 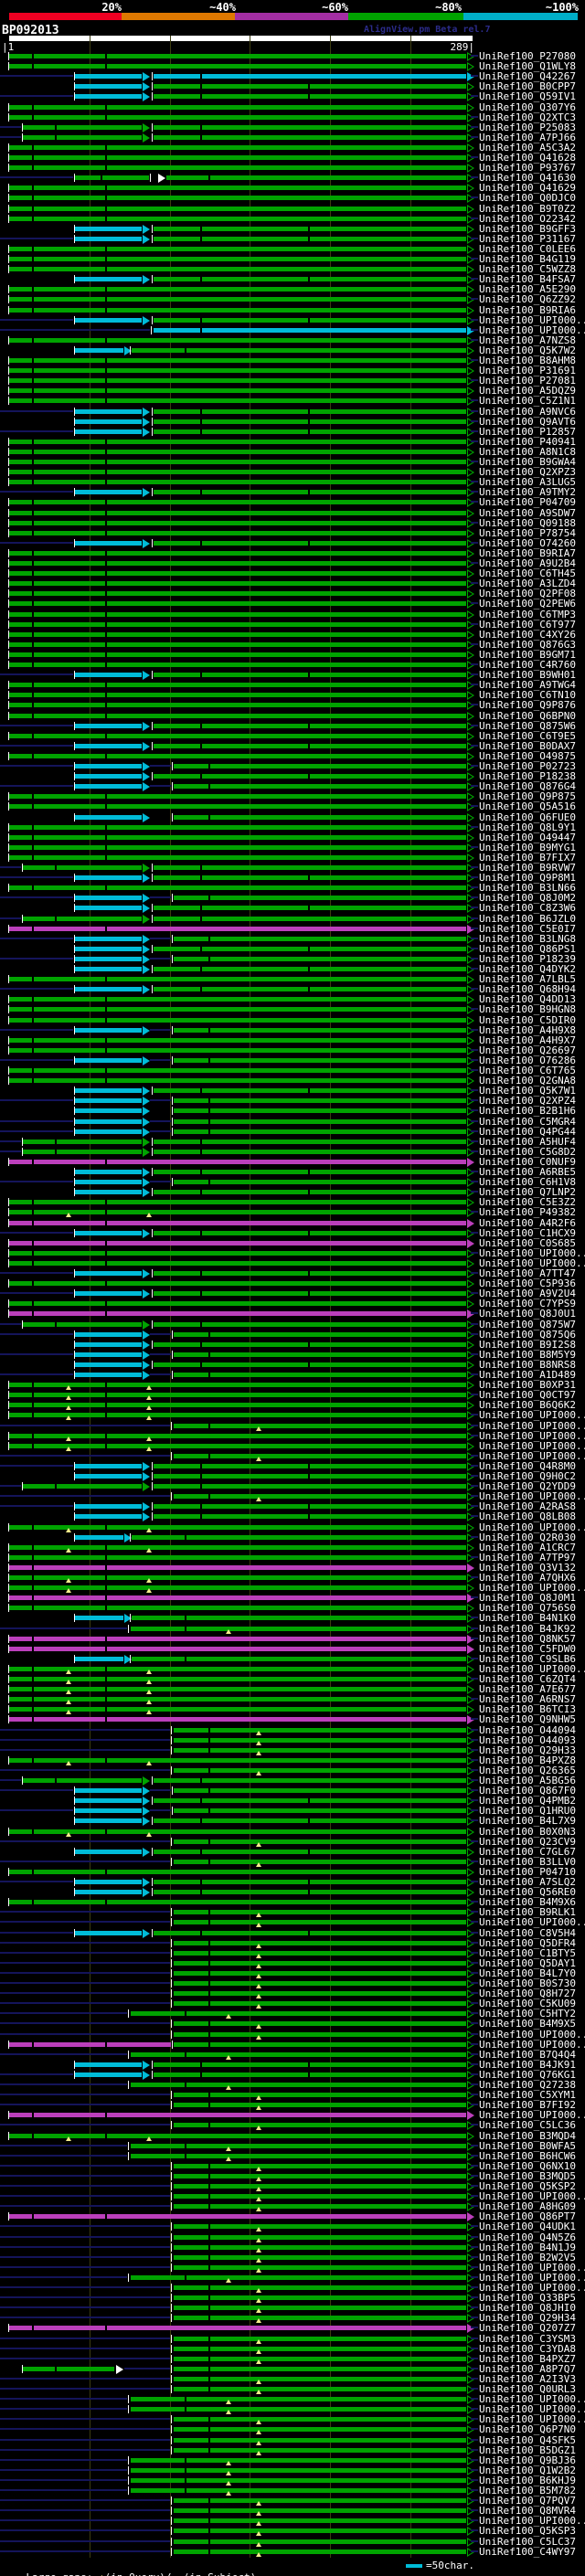 I want to click on hit-label: UniRef100_B4M9X5, so click(x=532, y=2024).